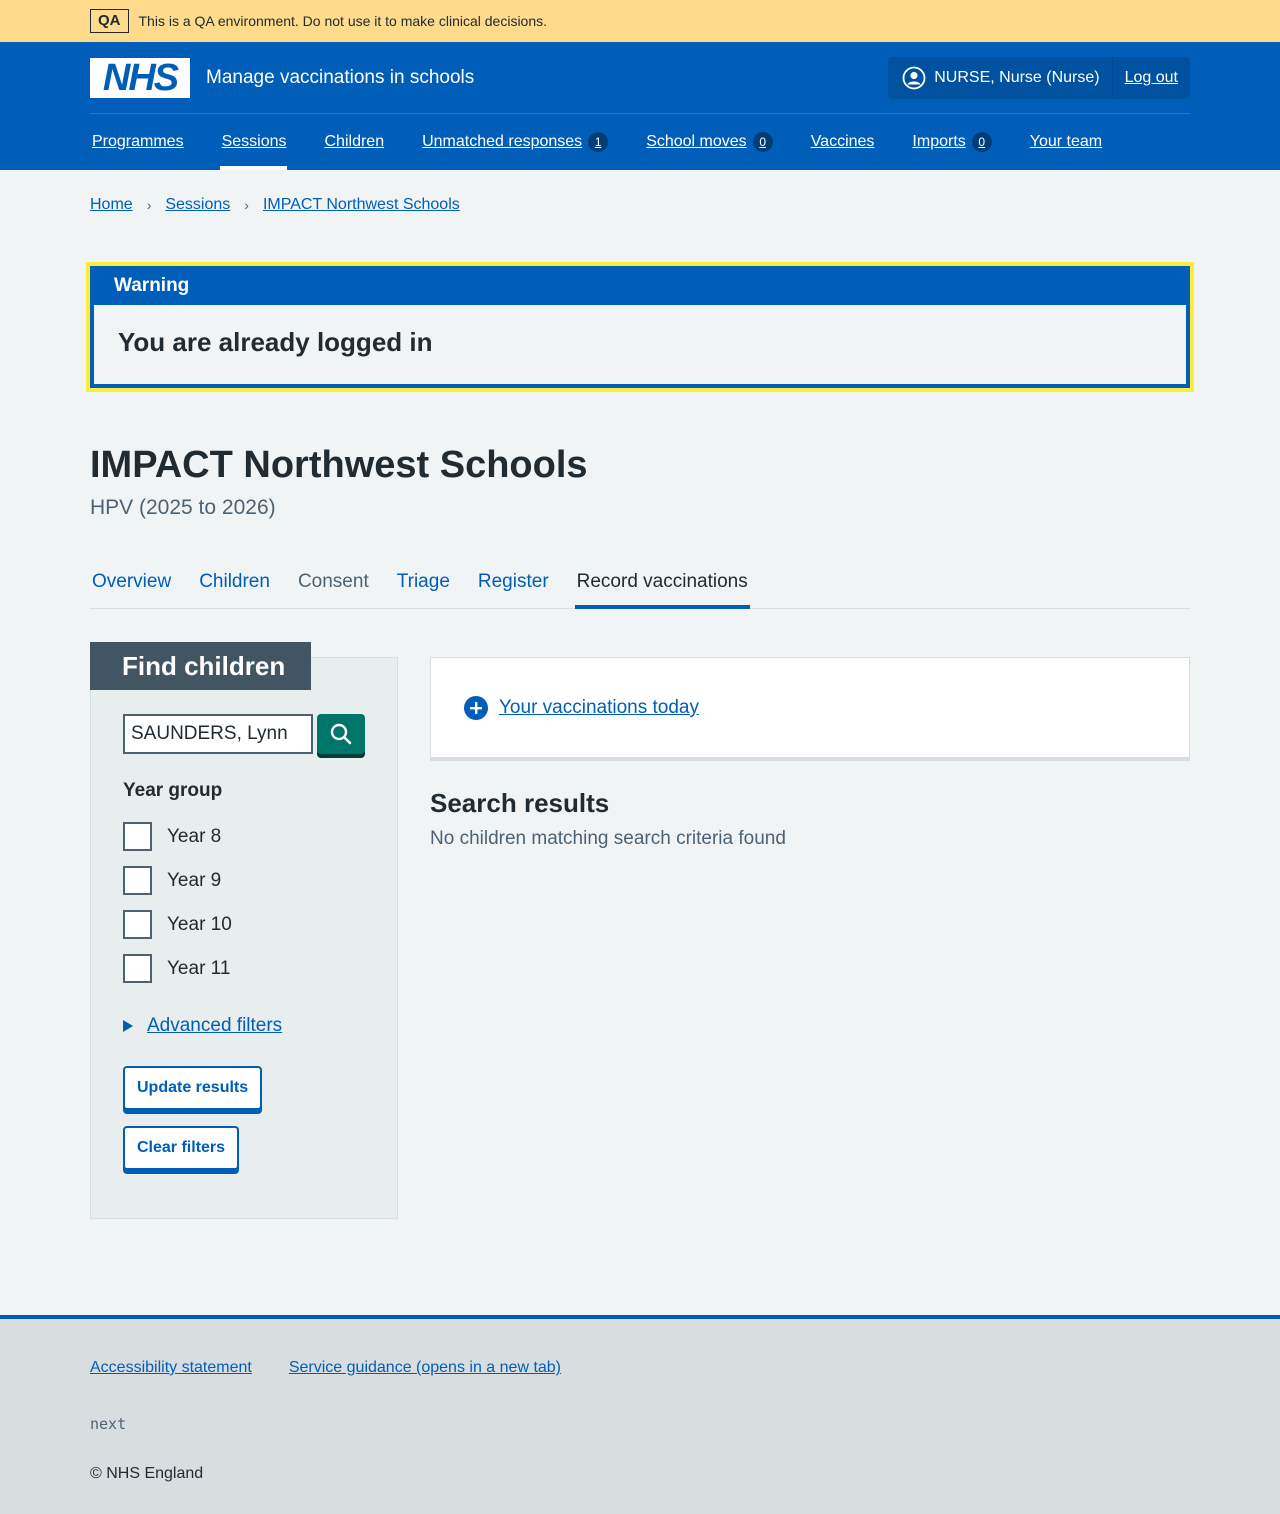 Image resolution: width=1280 pixels, height=1514 pixels. I want to click on nav-vaccines-label: Vaccines, so click(842, 141).